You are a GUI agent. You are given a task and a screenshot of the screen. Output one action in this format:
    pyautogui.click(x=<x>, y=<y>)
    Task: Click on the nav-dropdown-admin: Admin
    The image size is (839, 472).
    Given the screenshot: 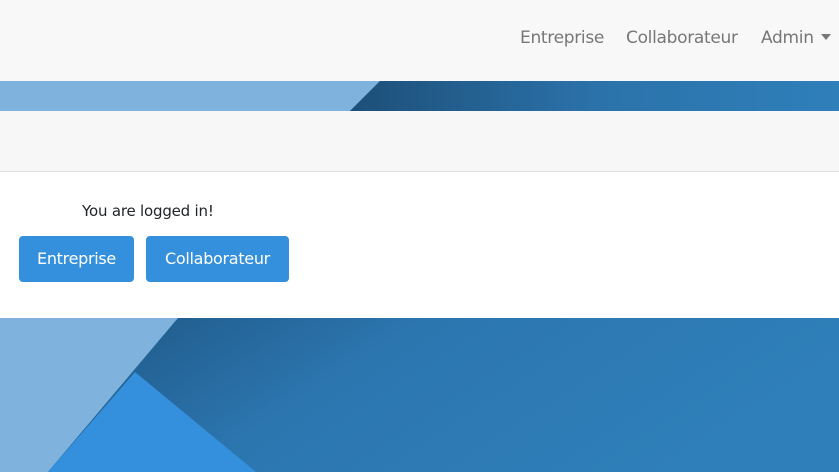 What is the action you would take?
    pyautogui.click(x=796, y=38)
    